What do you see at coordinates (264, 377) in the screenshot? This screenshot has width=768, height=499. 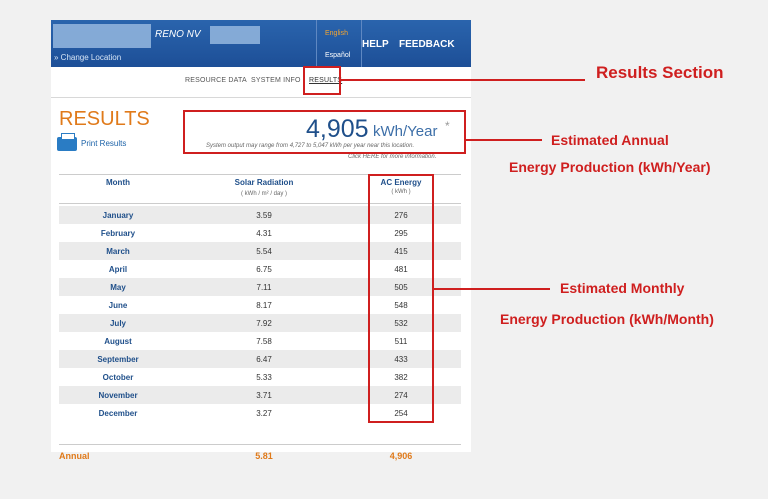 I see `solar-radiation-cell: 5.33` at bounding box center [264, 377].